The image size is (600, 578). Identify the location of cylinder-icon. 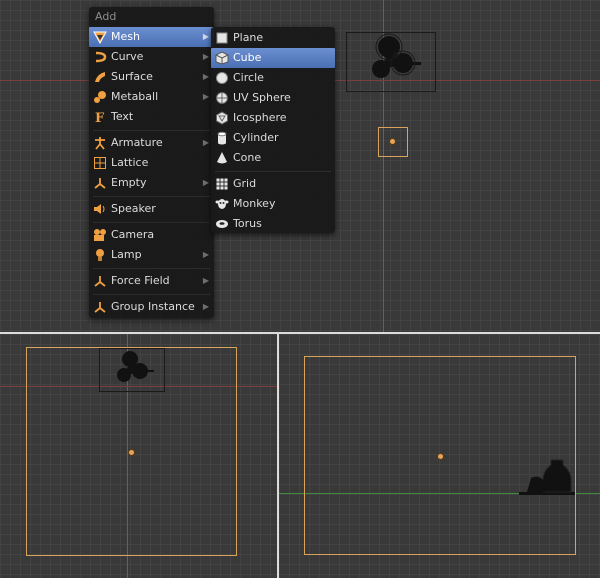
(222, 138).